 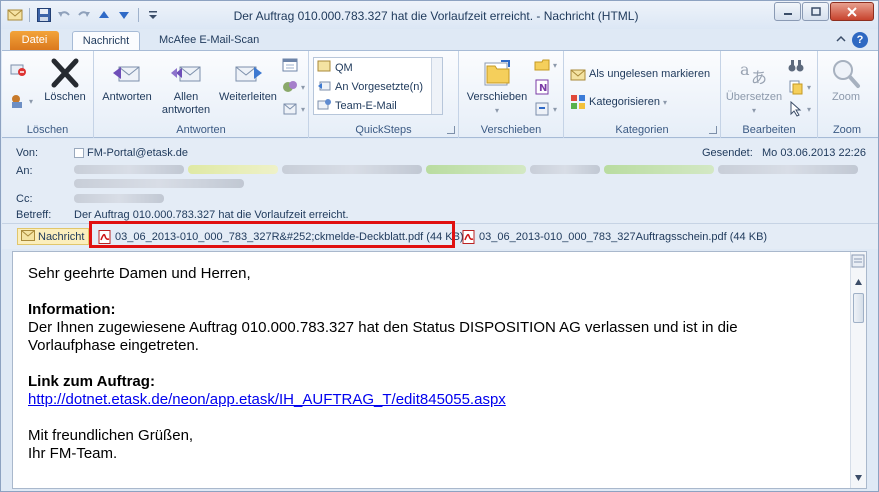 I want to click on previous-item-icon, so click(x=104, y=15).